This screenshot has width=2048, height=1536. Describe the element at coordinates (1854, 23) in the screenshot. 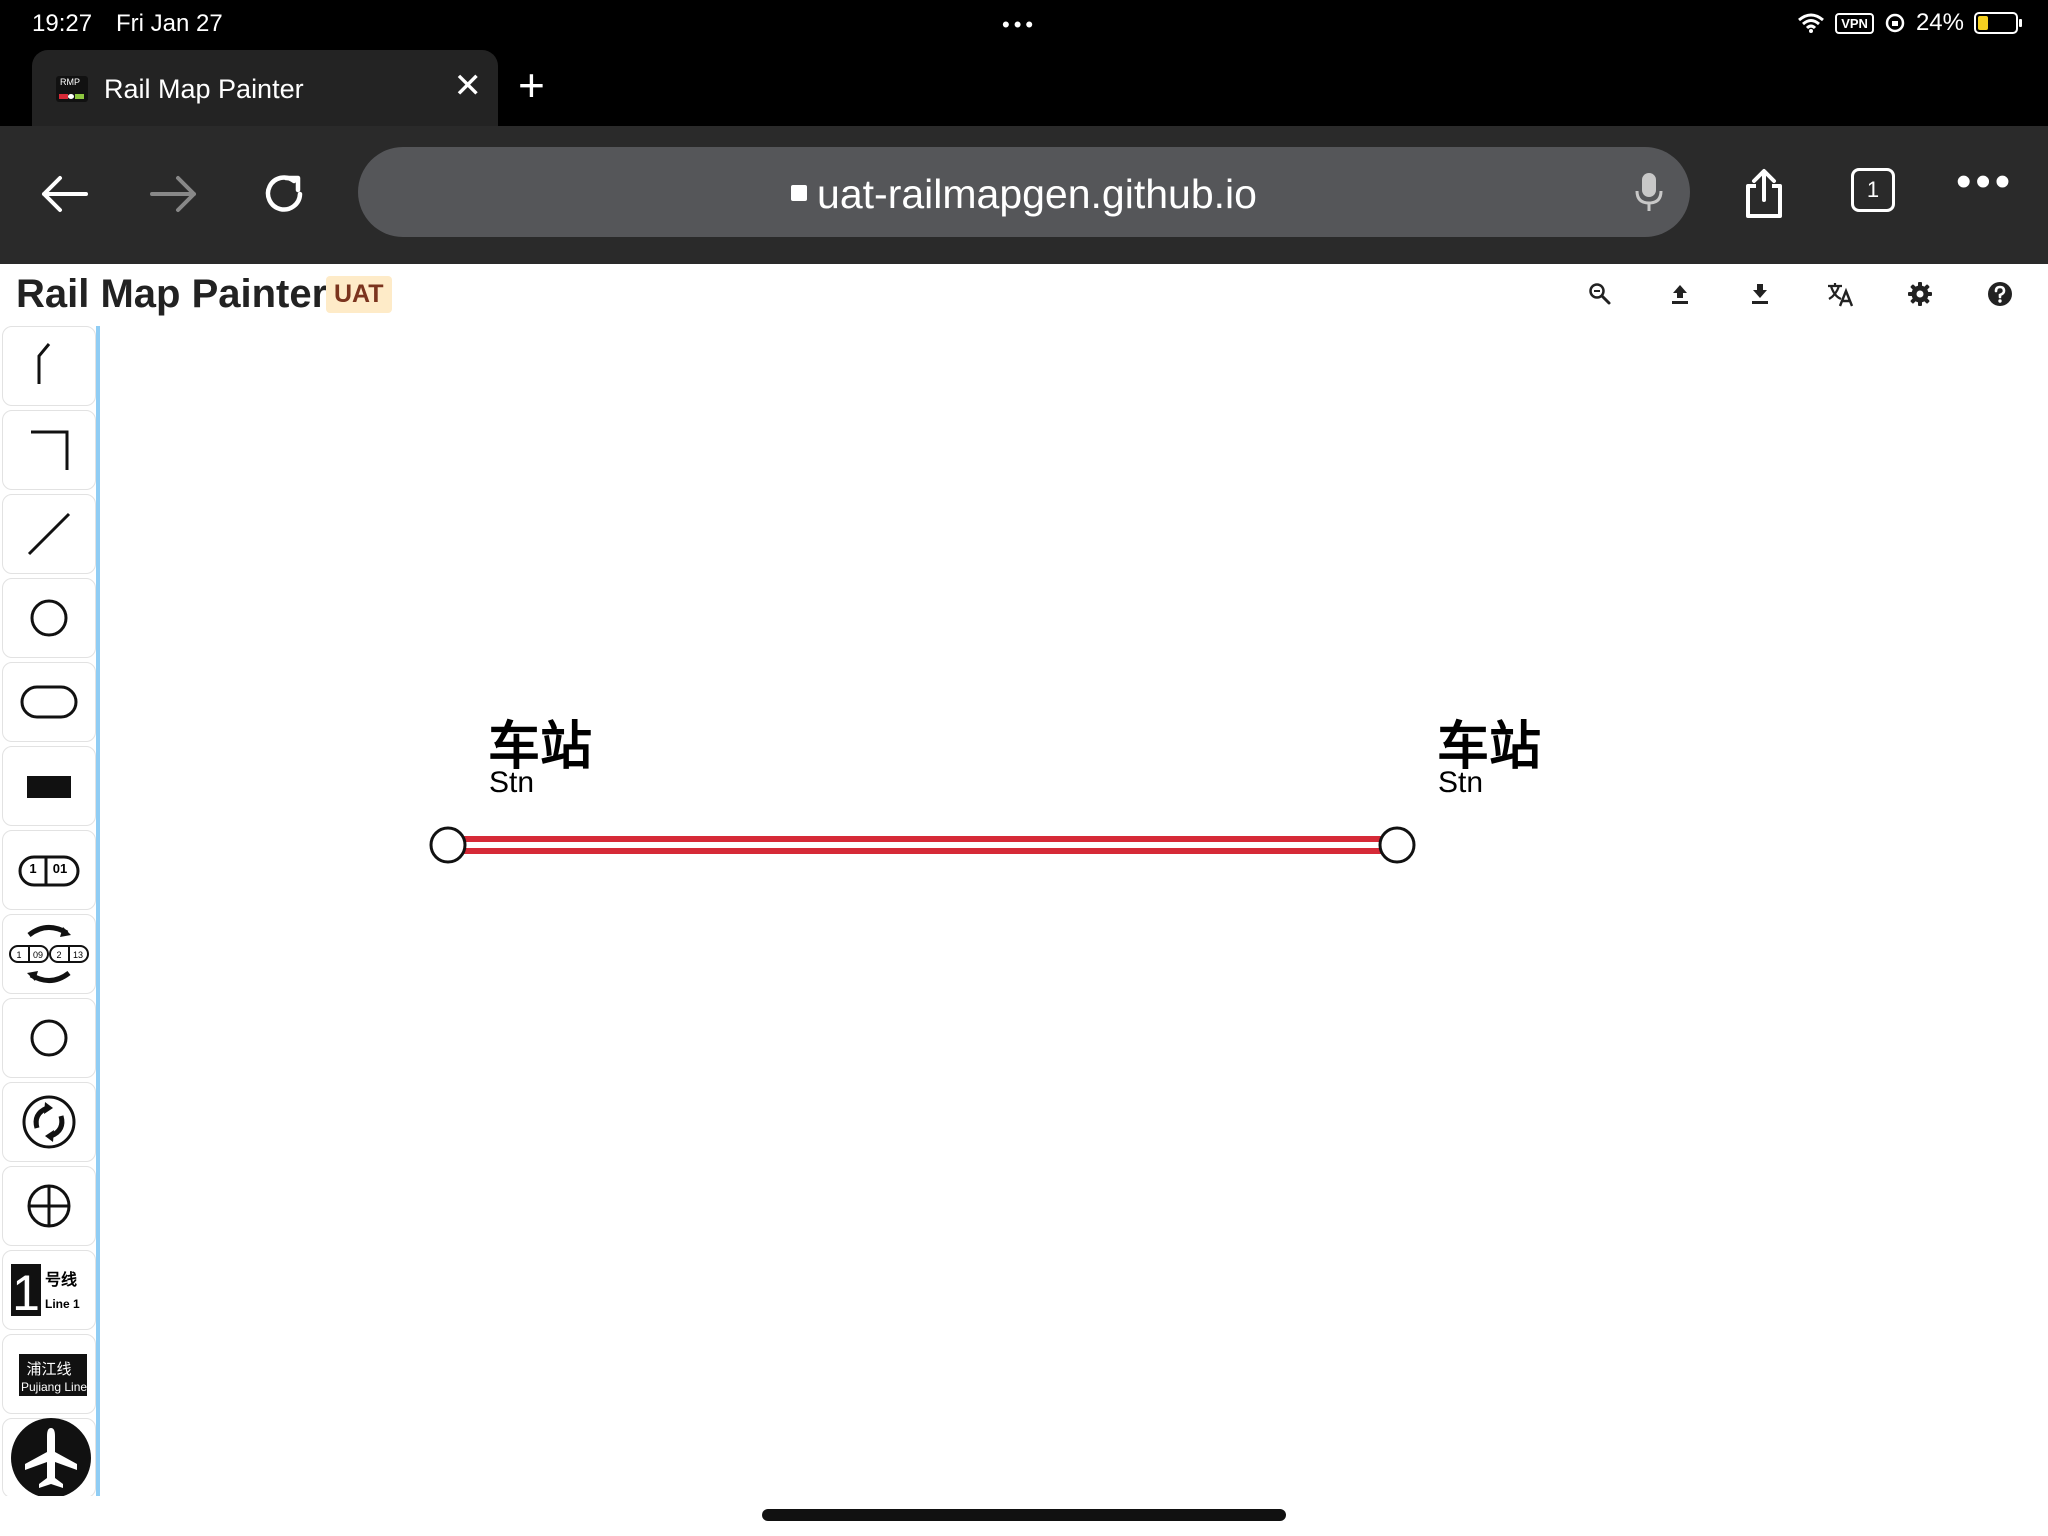

I see `vpn-badge: VPN` at that location.